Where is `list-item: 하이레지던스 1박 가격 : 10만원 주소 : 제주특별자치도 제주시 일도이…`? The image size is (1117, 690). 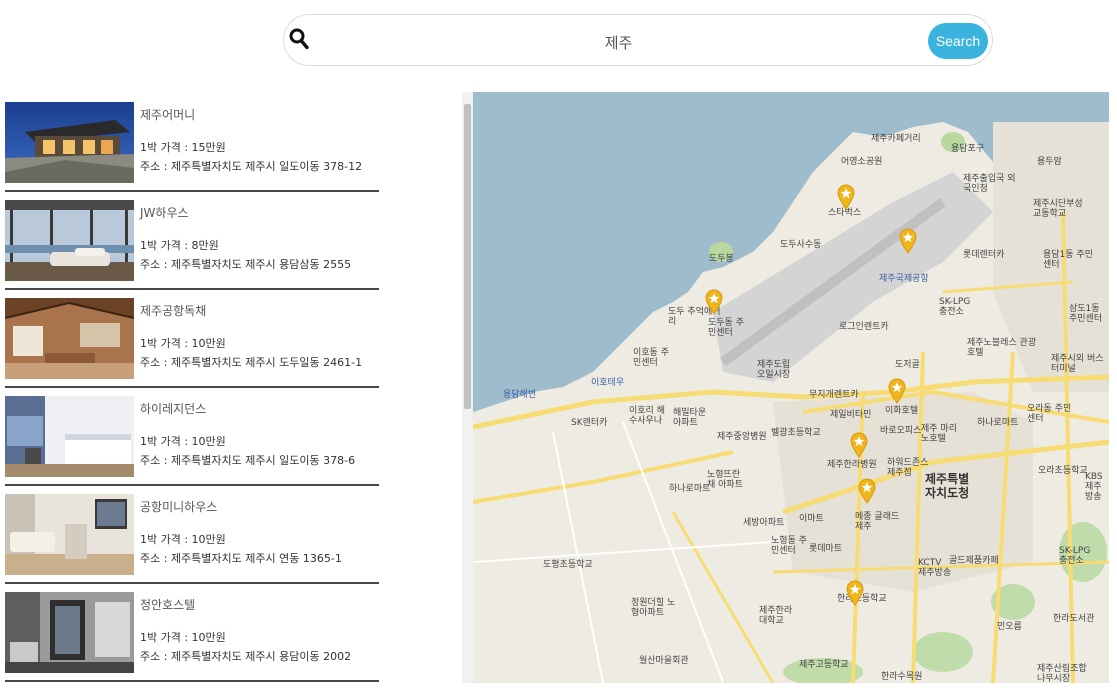 list-item: 하이레지던스 1박 가격 : 10만원 주소 : 제주특별자치도 제주시 일도이… is located at coordinates (192, 441).